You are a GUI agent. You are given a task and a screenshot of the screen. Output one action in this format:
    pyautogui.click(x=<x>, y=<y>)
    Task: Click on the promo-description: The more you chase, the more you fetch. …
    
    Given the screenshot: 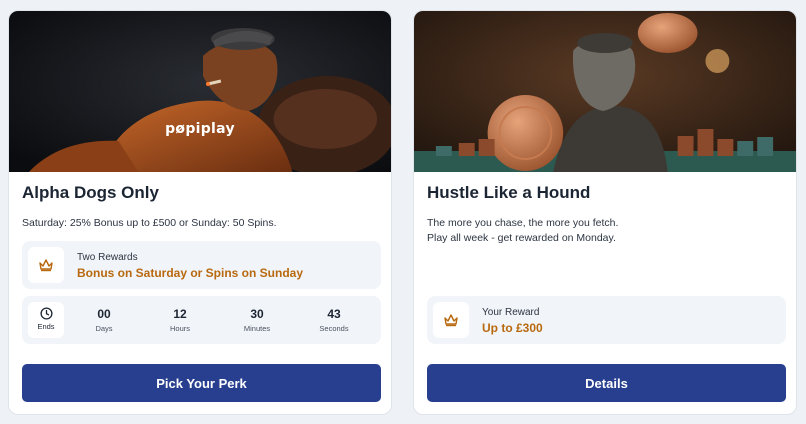 What is the action you would take?
    pyautogui.click(x=522, y=231)
    